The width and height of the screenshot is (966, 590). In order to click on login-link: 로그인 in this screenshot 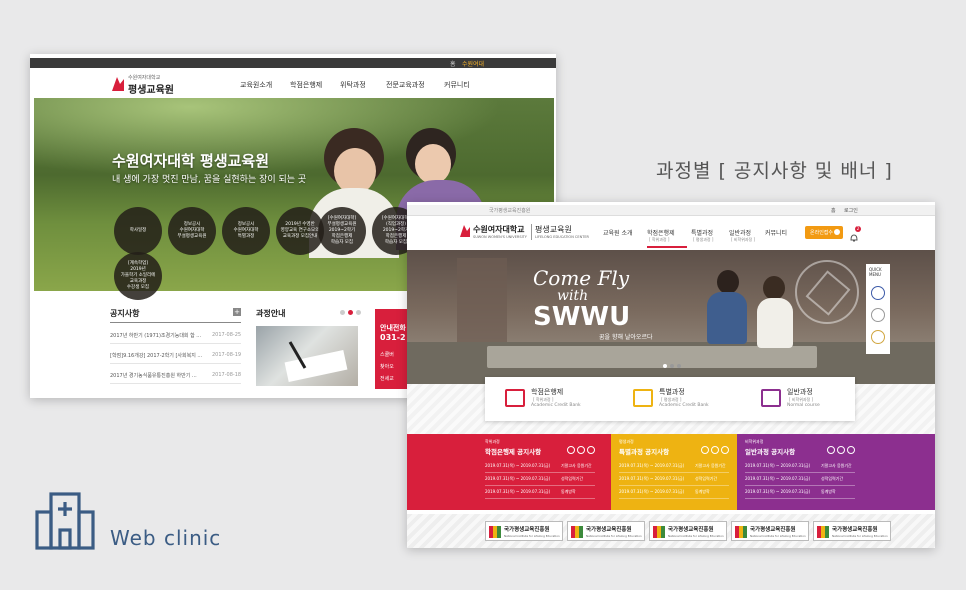, I will do `click(851, 210)`.